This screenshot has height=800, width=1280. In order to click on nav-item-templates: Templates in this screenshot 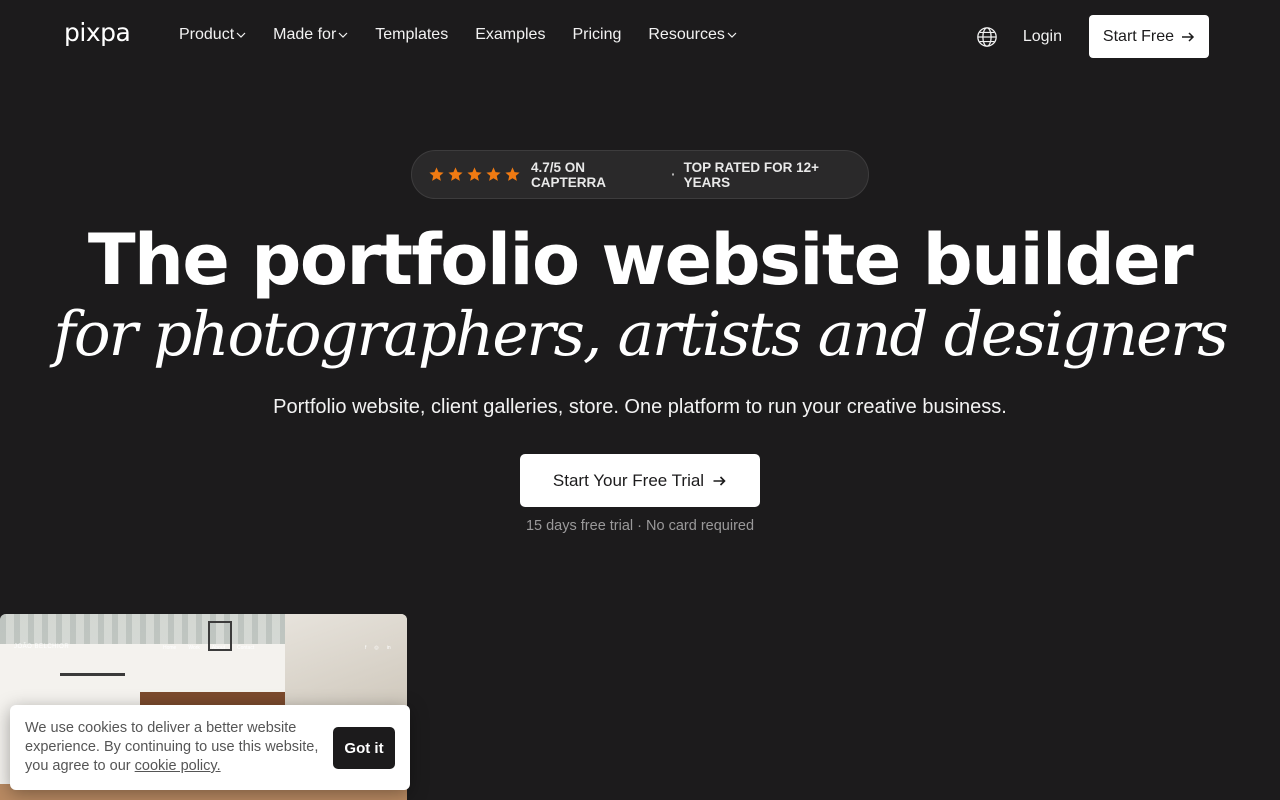, I will do `click(411, 35)`.